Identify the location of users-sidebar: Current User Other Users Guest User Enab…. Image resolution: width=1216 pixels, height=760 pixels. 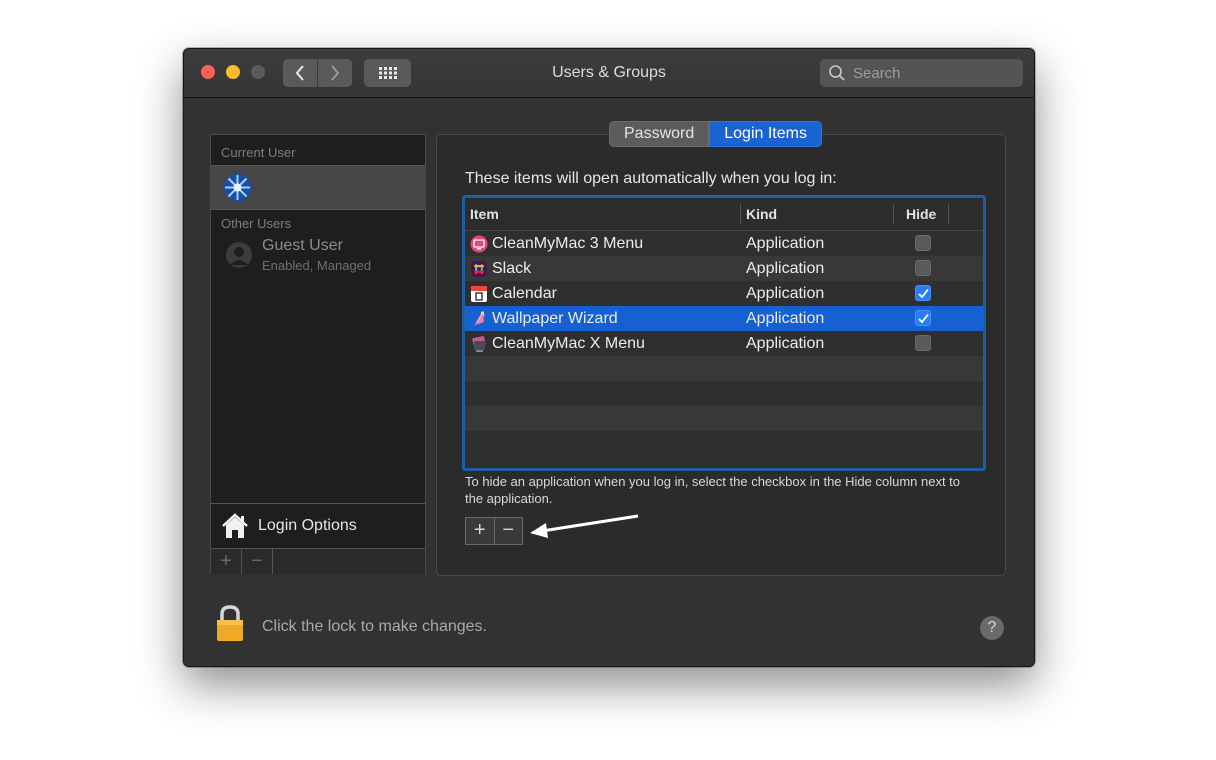
(318, 354).